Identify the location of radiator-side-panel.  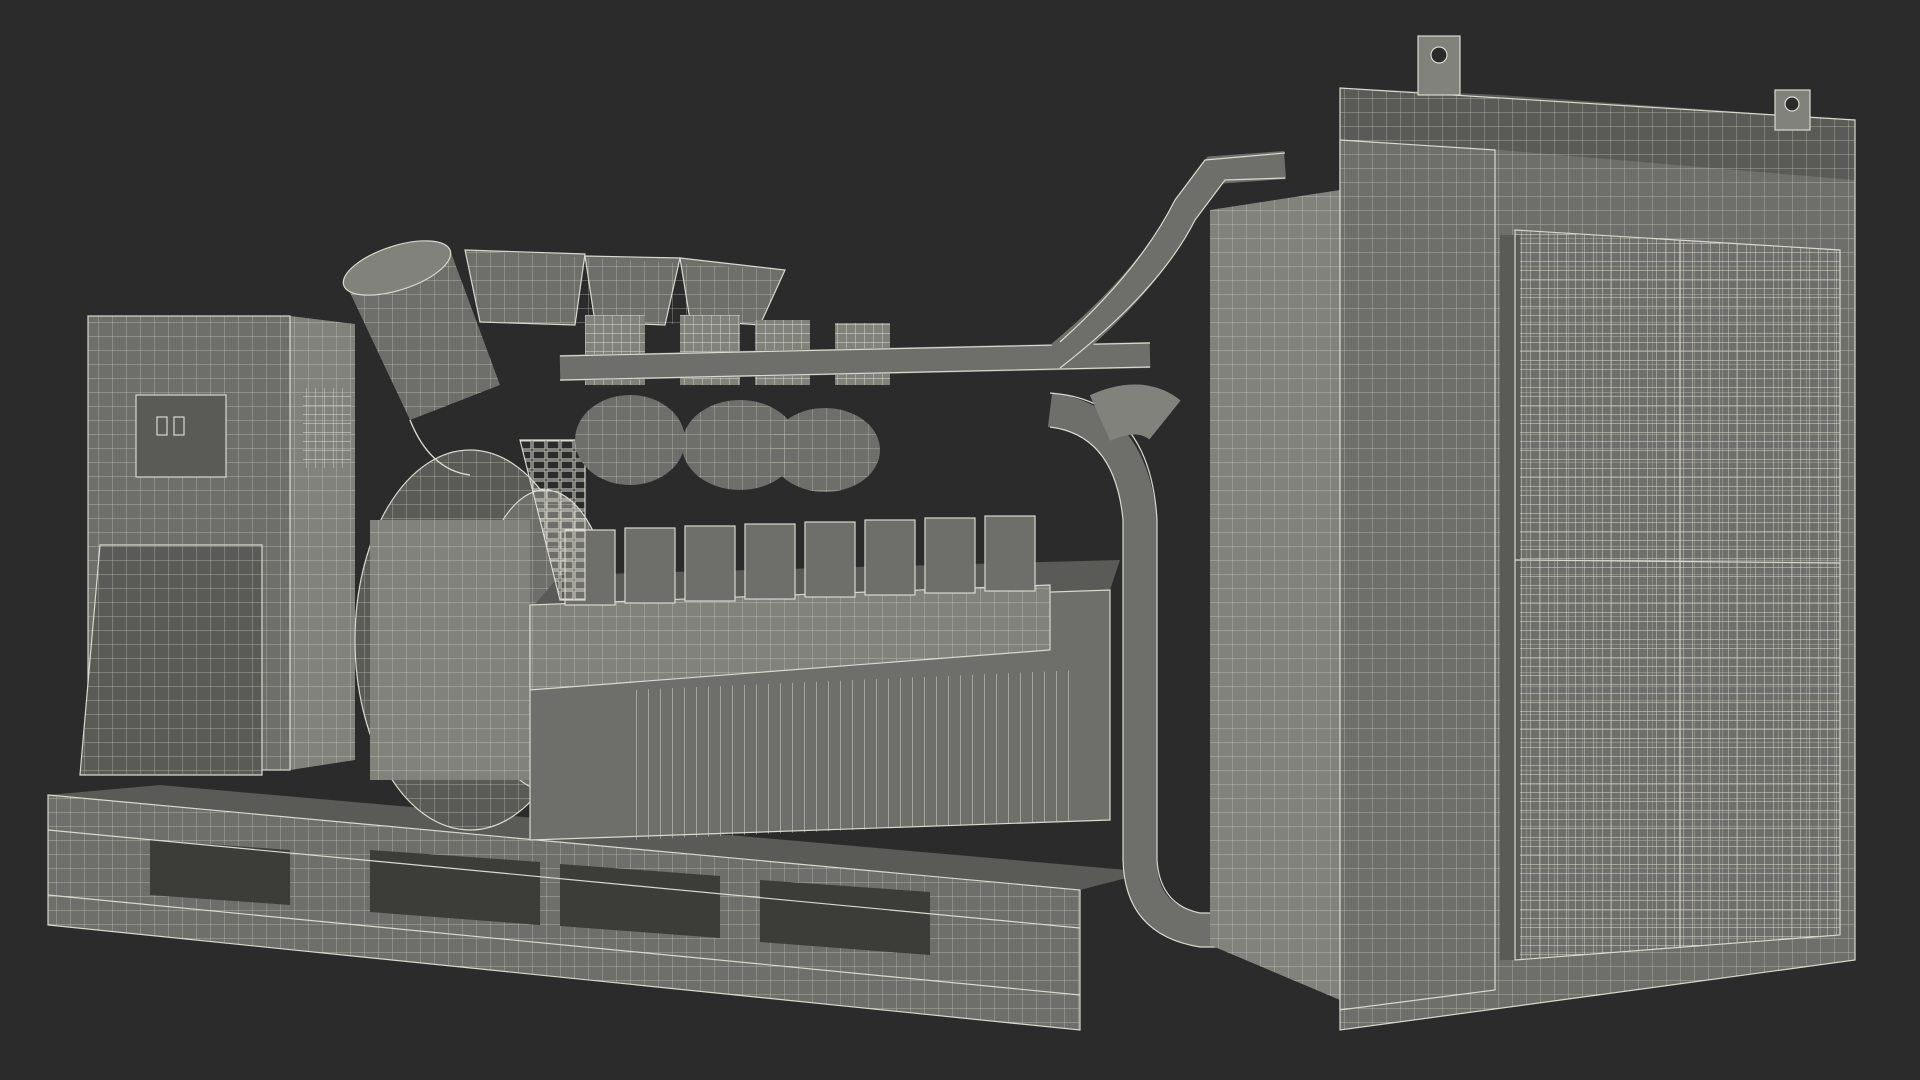
(1417, 575).